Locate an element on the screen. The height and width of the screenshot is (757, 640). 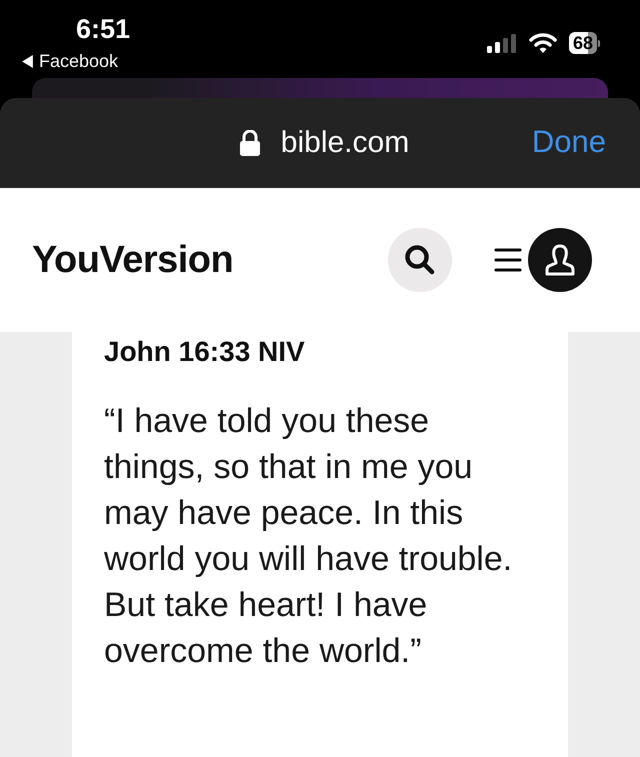
site-logo: YouVersion is located at coordinates (133, 260).